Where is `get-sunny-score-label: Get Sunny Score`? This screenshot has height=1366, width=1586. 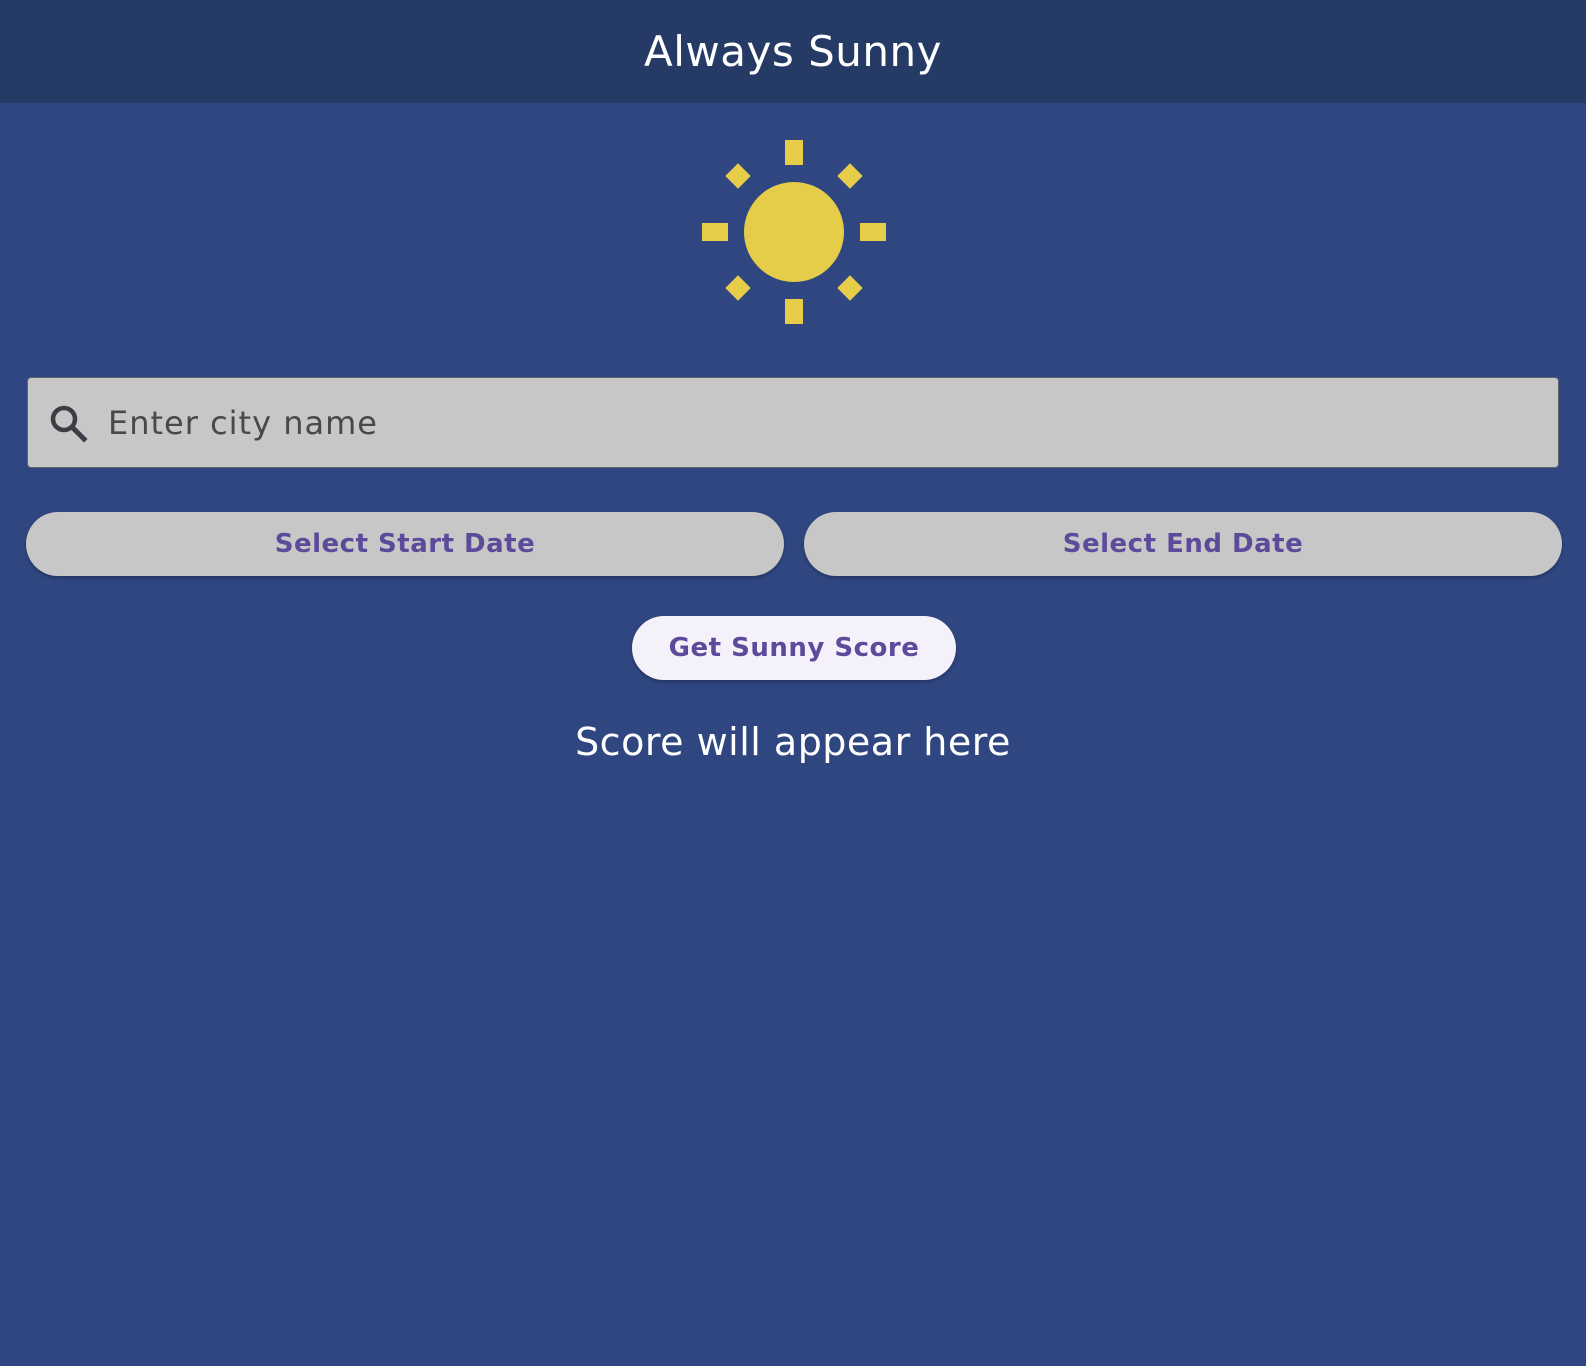 get-sunny-score-label: Get Sunny Score is located at coordinates (794, 648).